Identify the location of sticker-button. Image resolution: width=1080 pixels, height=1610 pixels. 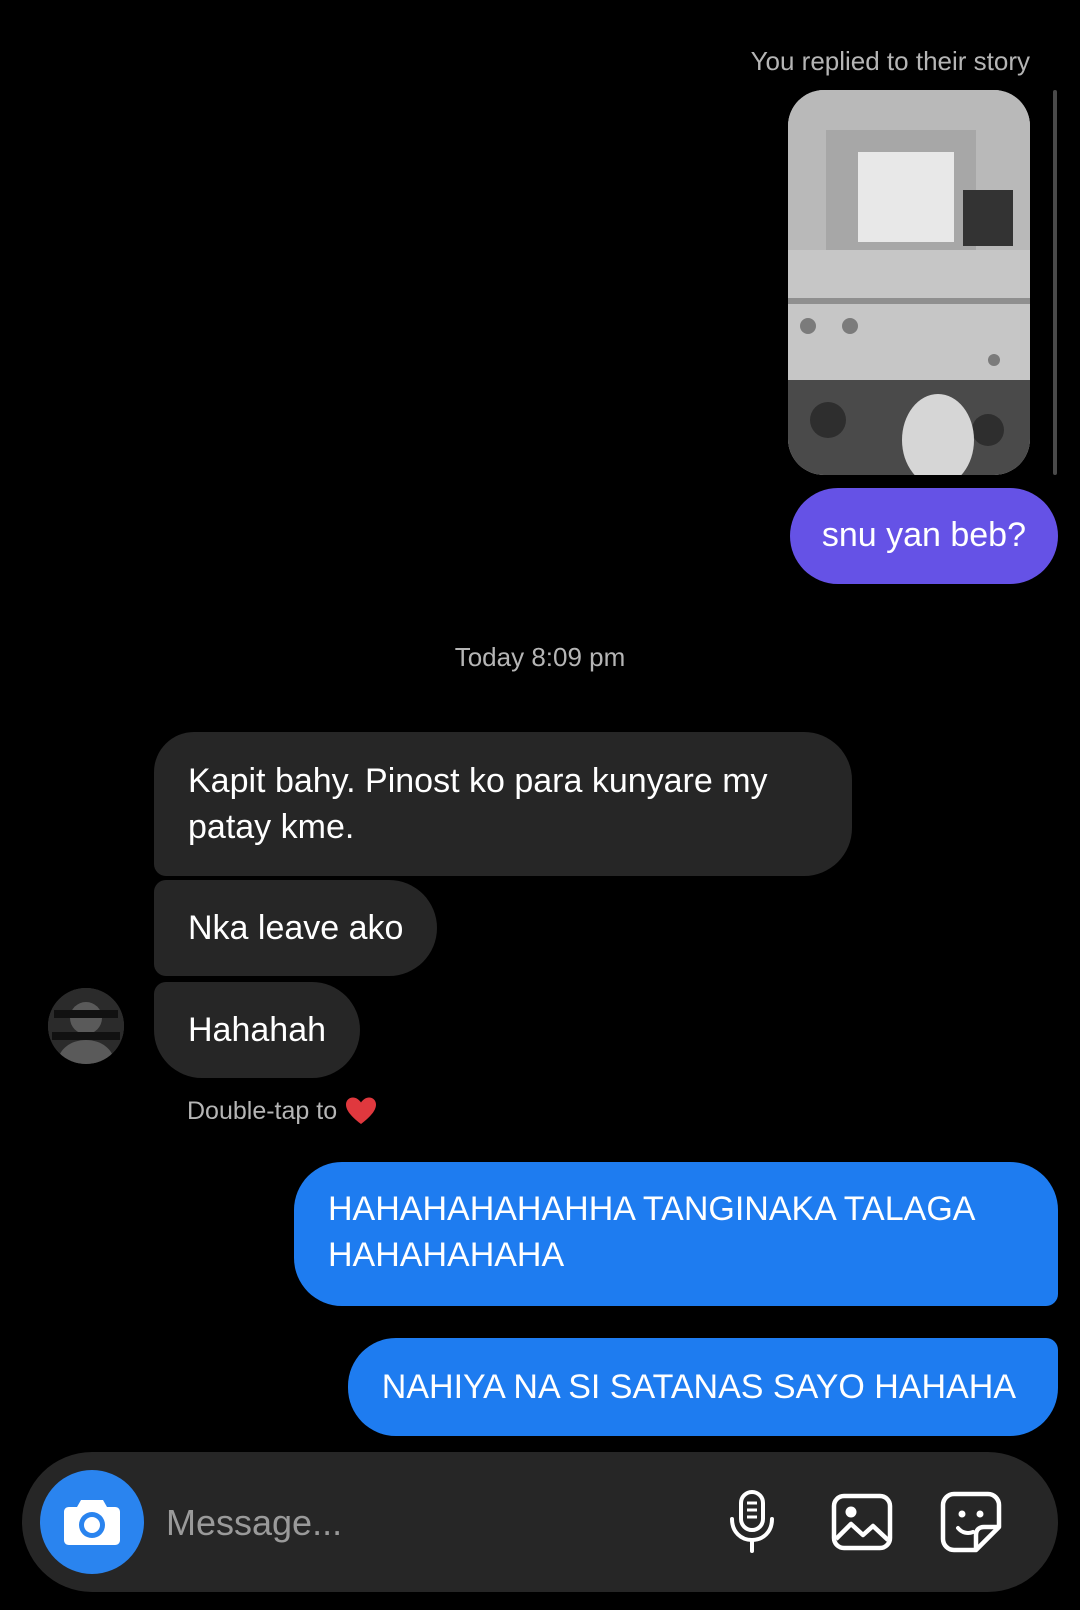
(971, 1522).